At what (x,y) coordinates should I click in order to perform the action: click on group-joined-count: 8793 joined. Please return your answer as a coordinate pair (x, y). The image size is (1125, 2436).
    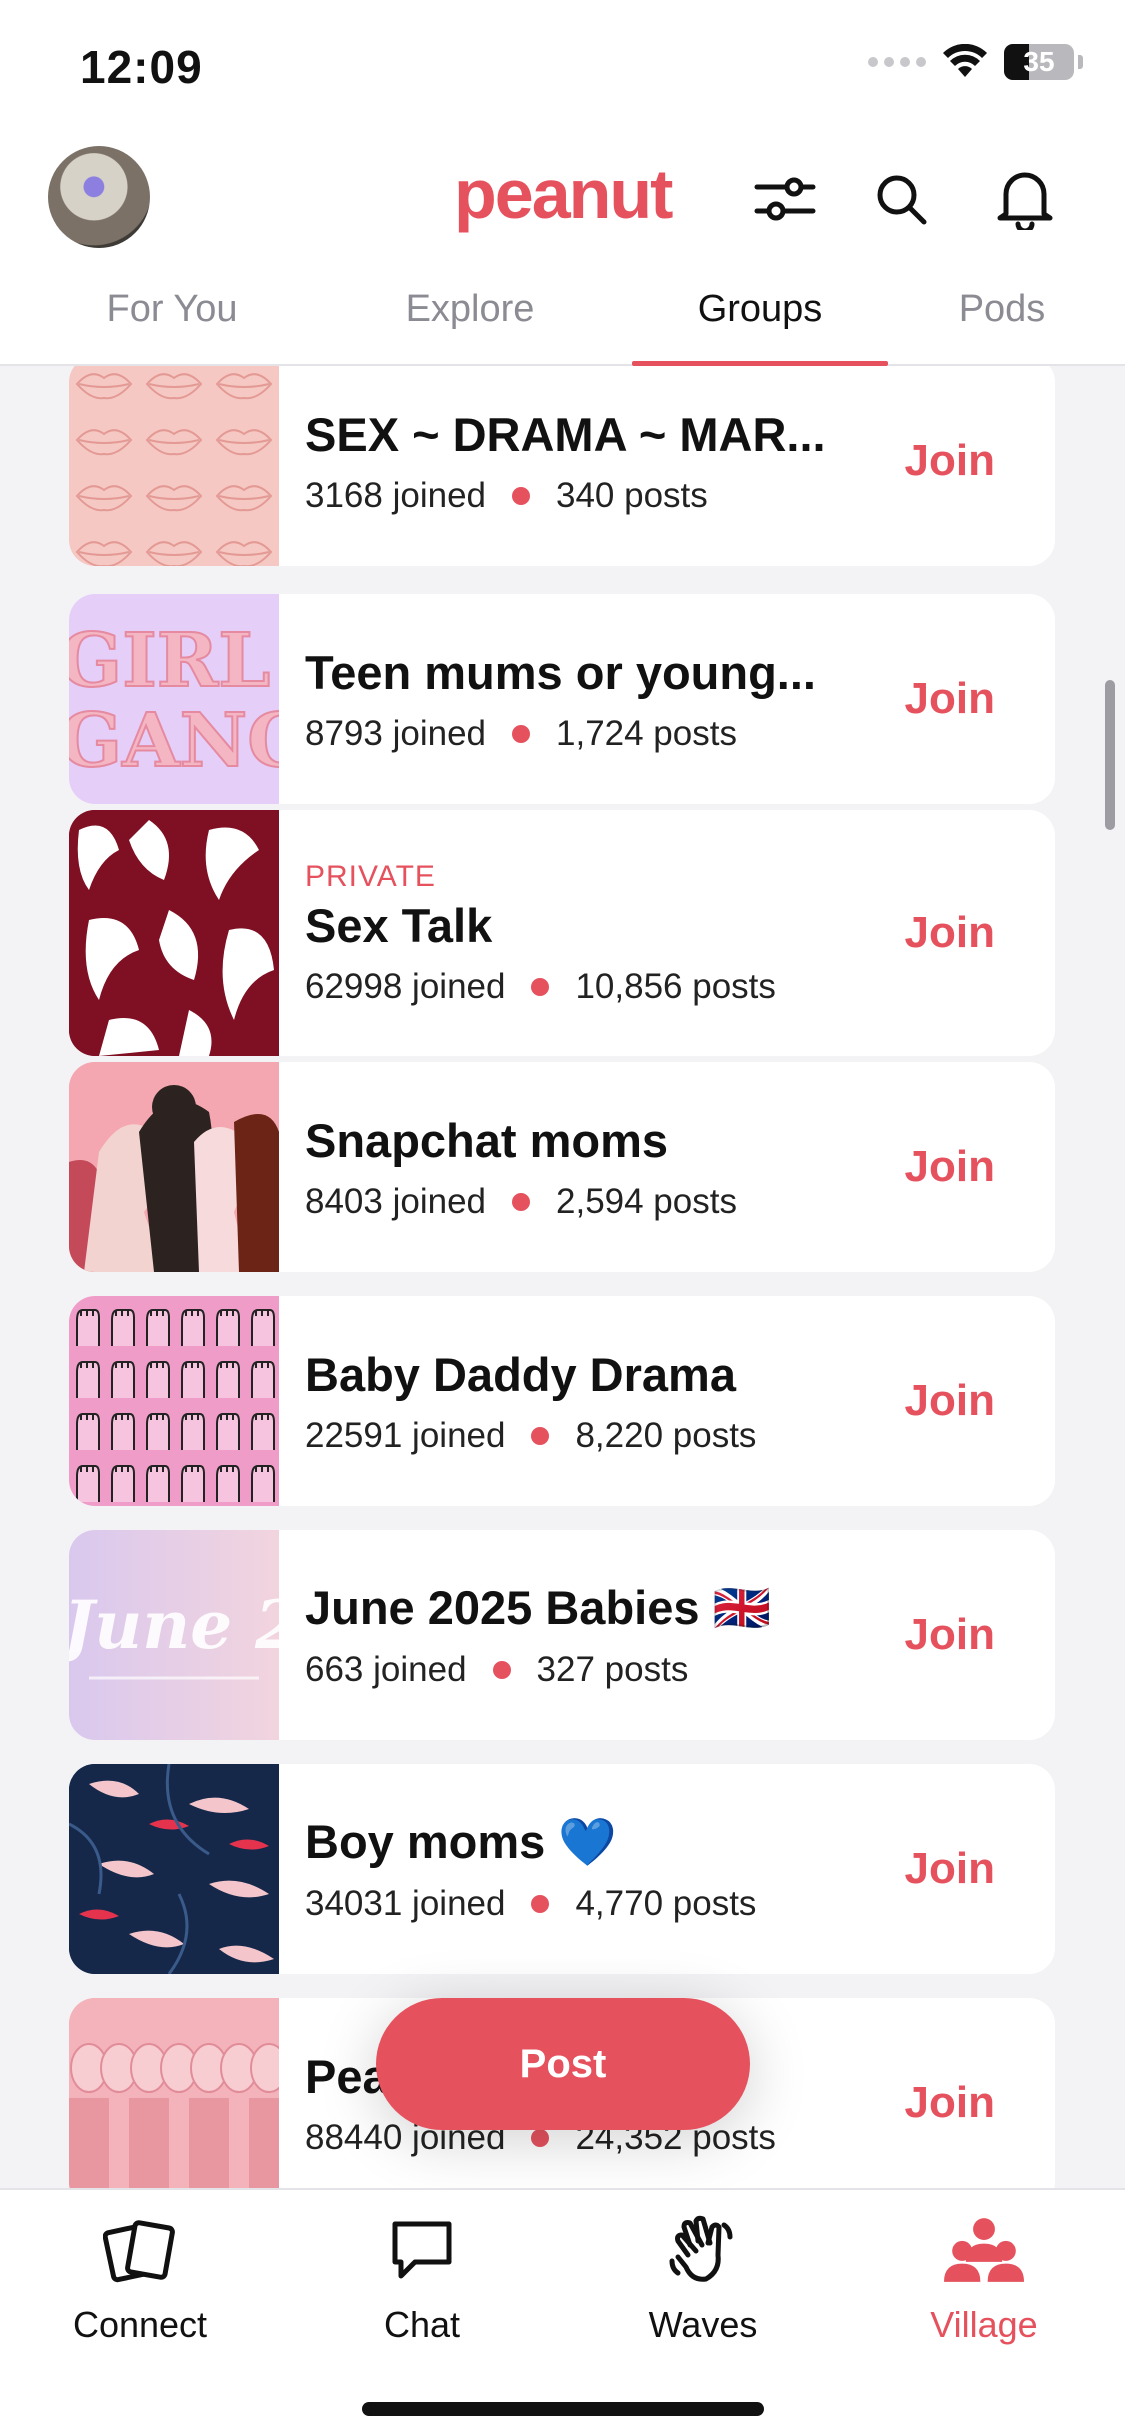
    Looking at the image, I should click on (395, 733).